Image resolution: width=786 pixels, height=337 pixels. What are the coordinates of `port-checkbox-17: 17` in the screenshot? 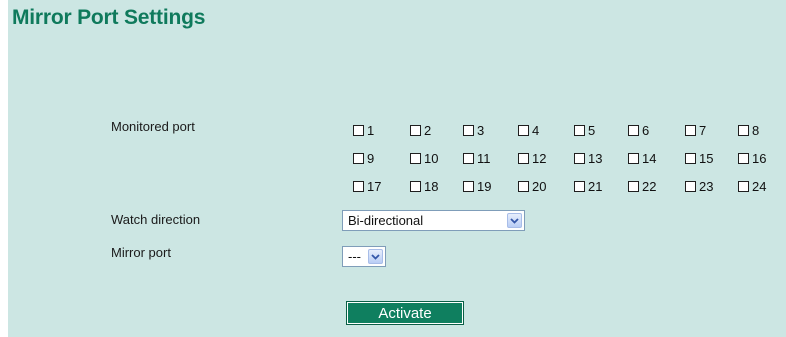 It's located at (367, 186).